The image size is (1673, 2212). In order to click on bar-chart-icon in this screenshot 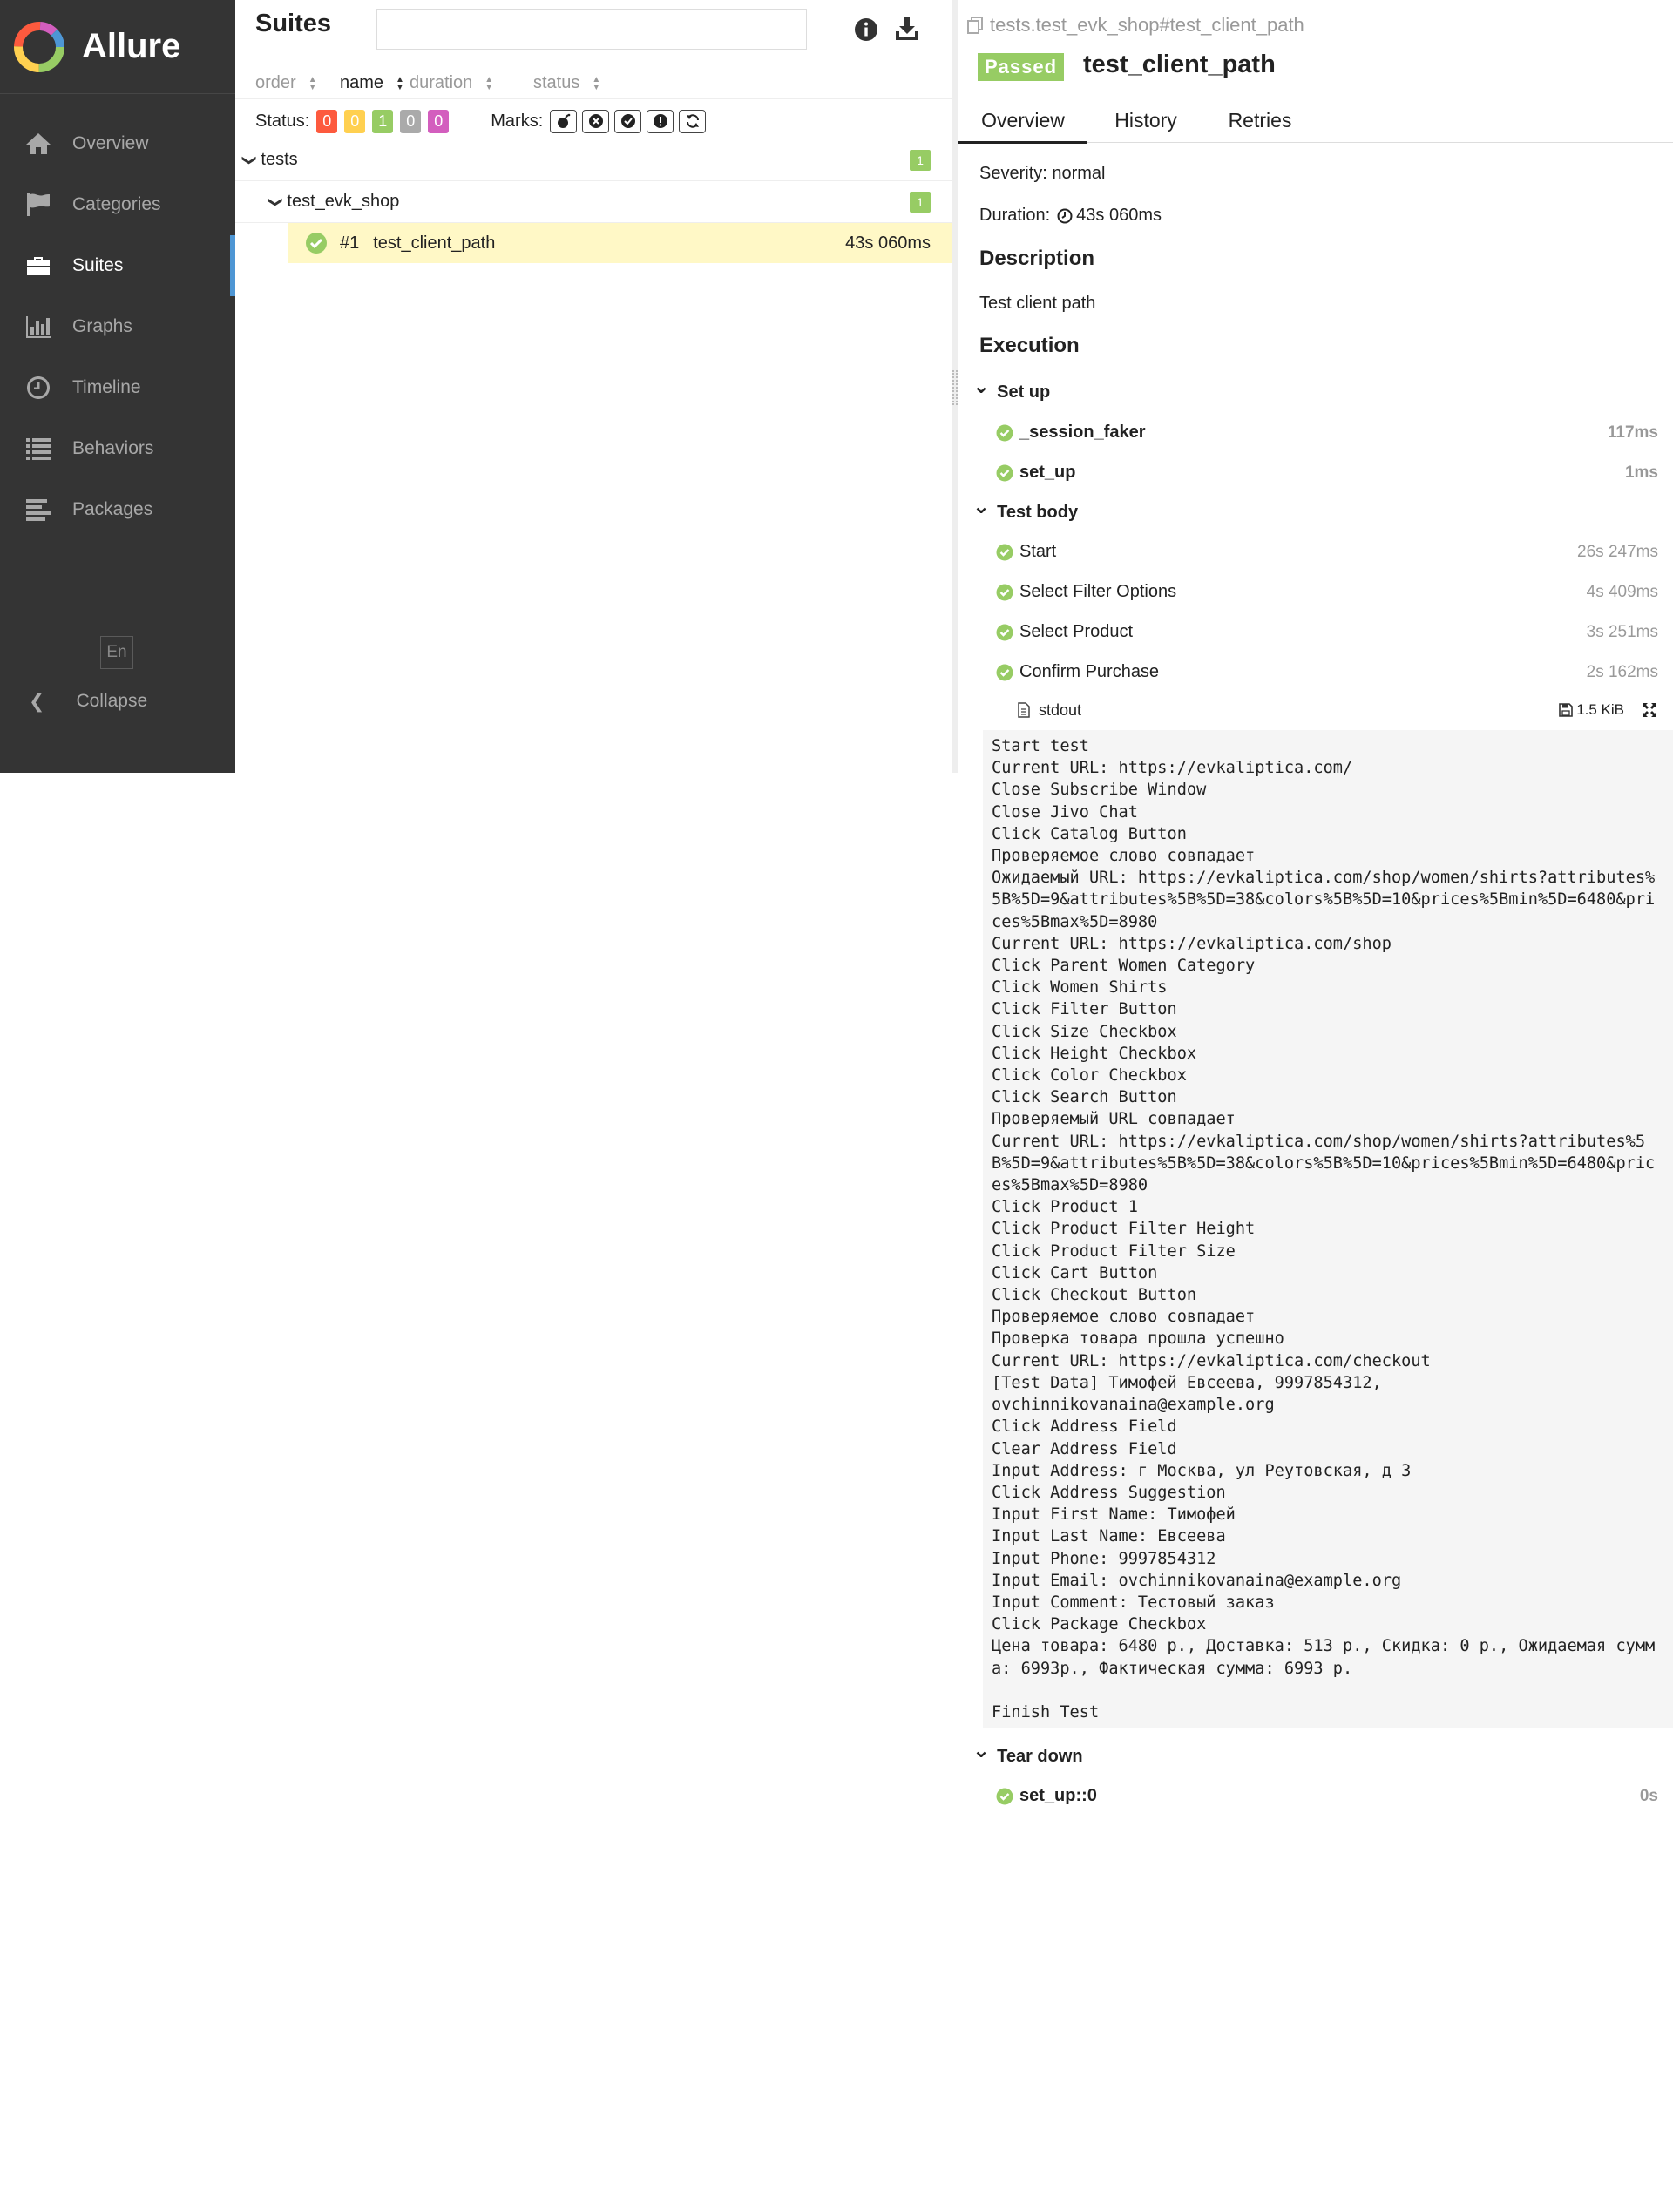, I will do `click(38, 327)`.